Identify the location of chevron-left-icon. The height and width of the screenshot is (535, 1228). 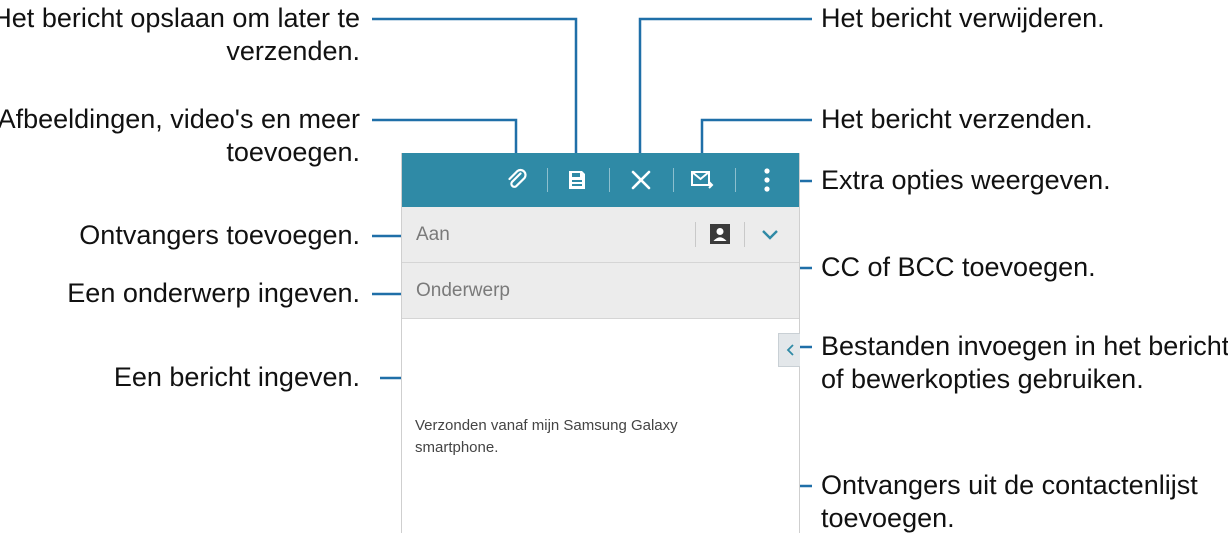
(790, 350).